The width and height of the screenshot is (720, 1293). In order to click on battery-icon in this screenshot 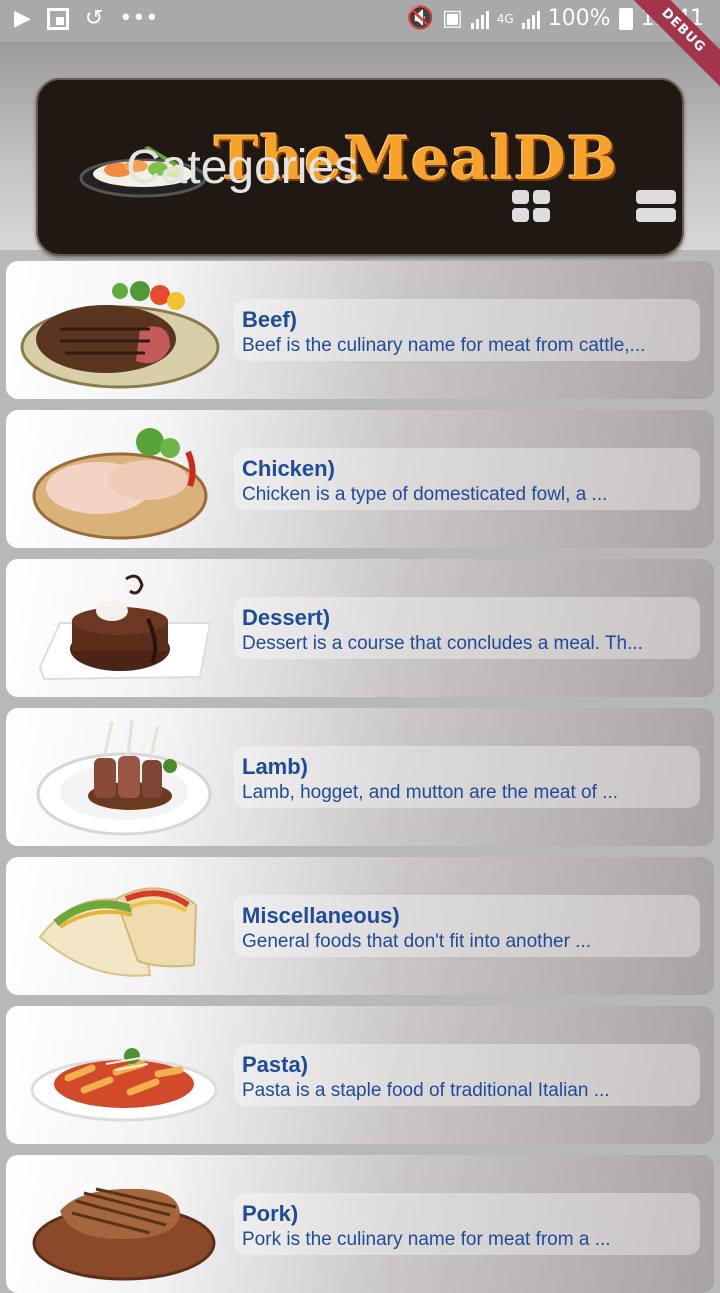, I will do `click(625, 18)`.